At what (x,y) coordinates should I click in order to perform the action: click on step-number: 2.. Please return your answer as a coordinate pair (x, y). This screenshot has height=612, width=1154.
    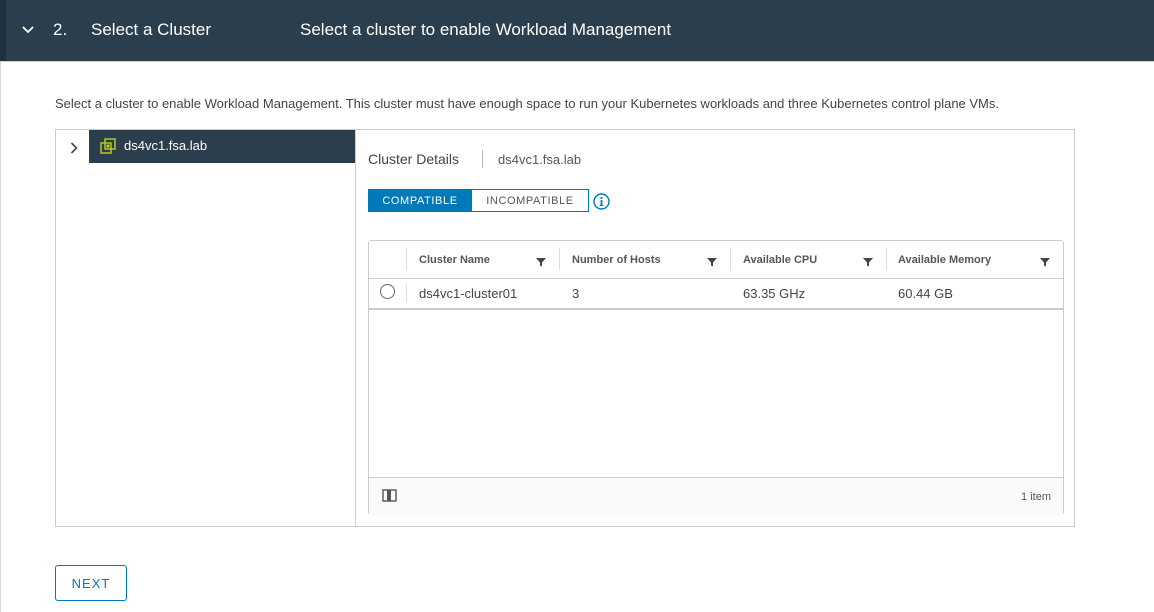
    Looking at the image, I should click on (60, 29).